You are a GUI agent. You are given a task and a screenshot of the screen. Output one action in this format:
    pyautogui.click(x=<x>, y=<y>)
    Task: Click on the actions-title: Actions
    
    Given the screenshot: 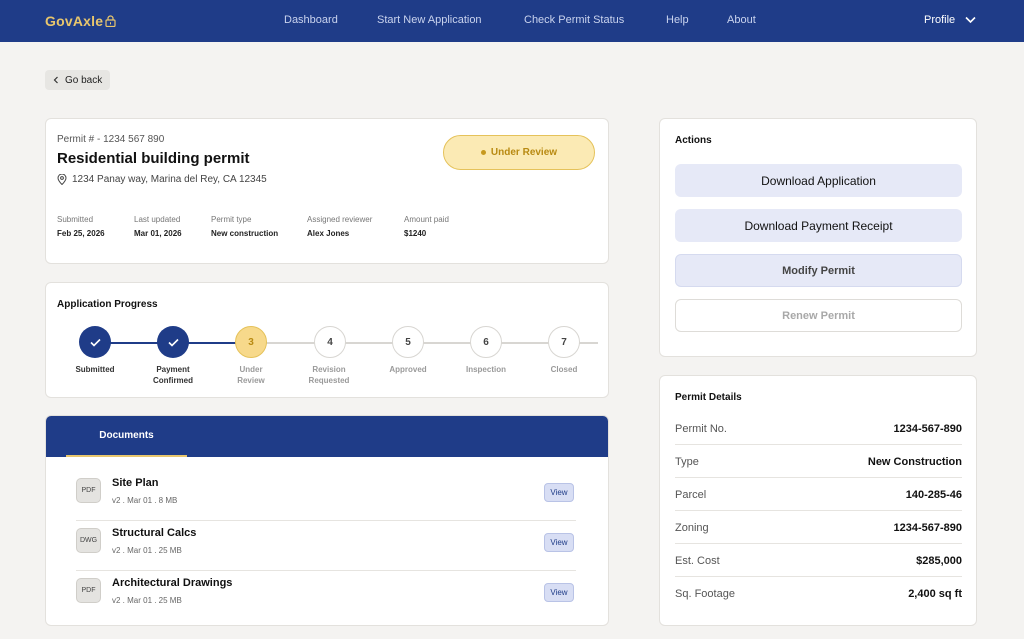 What is the action you would take?
    pyautogui.click(x=693, y=140)
    